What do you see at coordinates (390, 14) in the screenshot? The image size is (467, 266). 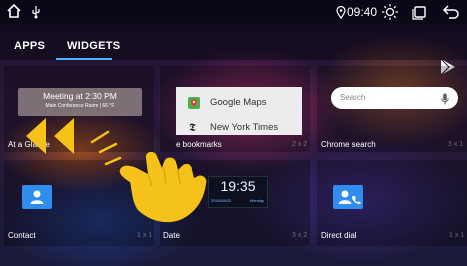 I see `brightness-icon` at bounding box center [390, 14].